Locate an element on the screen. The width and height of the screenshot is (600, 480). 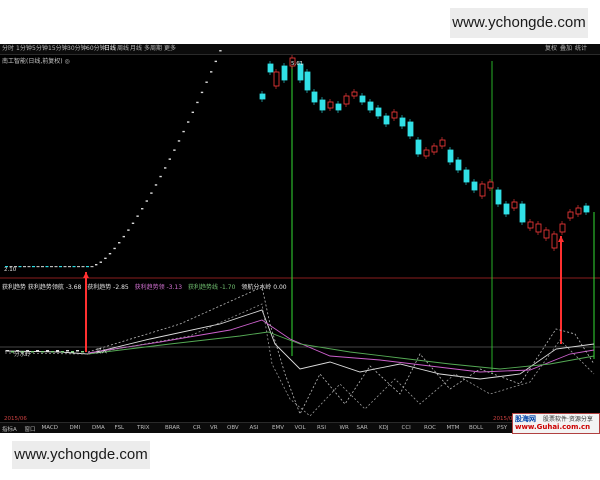
indicator-tab-20: MTM is located at coordinates (453, 428).